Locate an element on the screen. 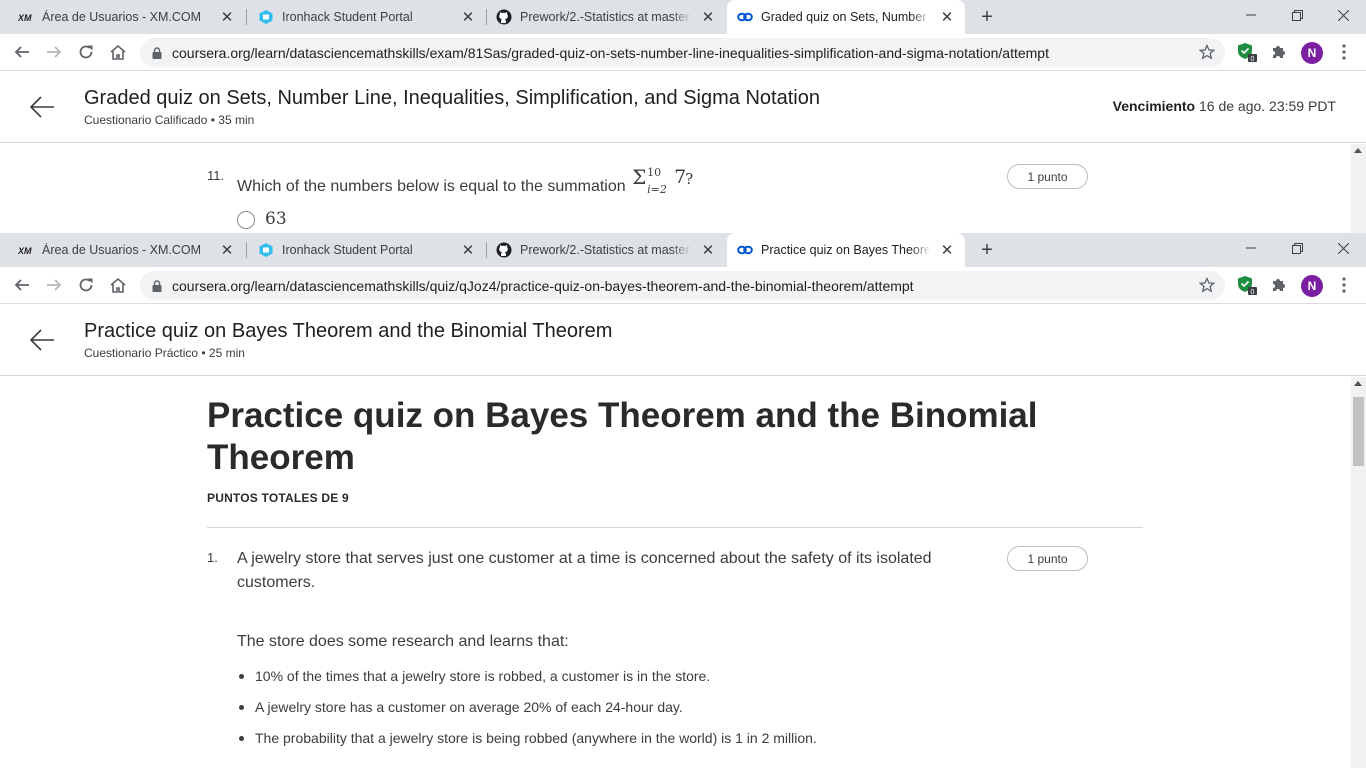 The height and width of the screenshot is (768, 1366). xm-logo-icon: XM is located at coordinates (26, 17).